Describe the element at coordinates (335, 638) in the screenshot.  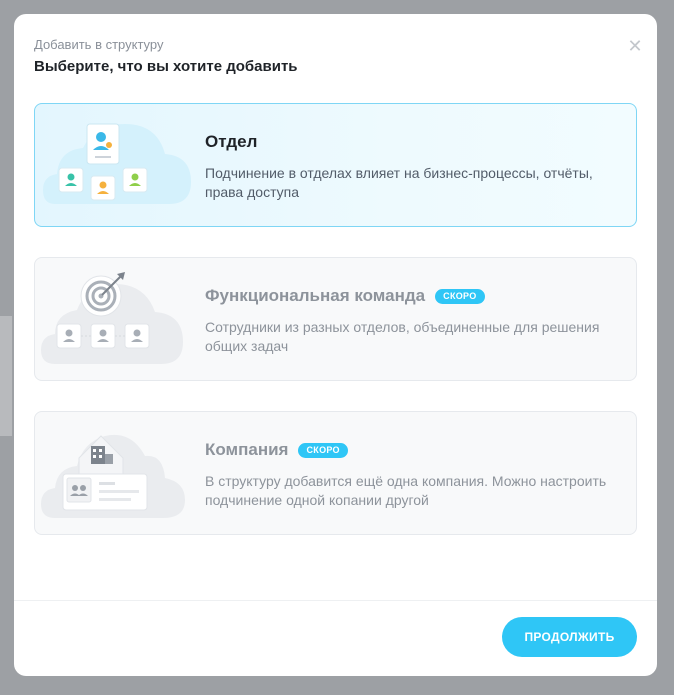
I see `dialog-footer: ПРОДОЛЖИТЬ` at that location.